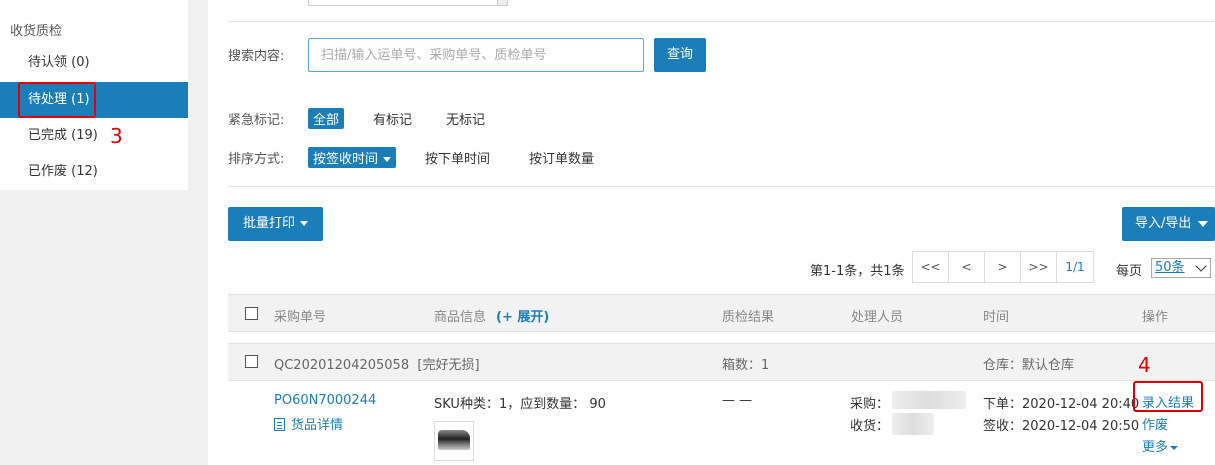 This screenshot has height=465, width=1215. Describe the element at coordinates (94, 100) in the screenshot. I see `sidebar-item-pending-process: 待处理 (1)` at that location.